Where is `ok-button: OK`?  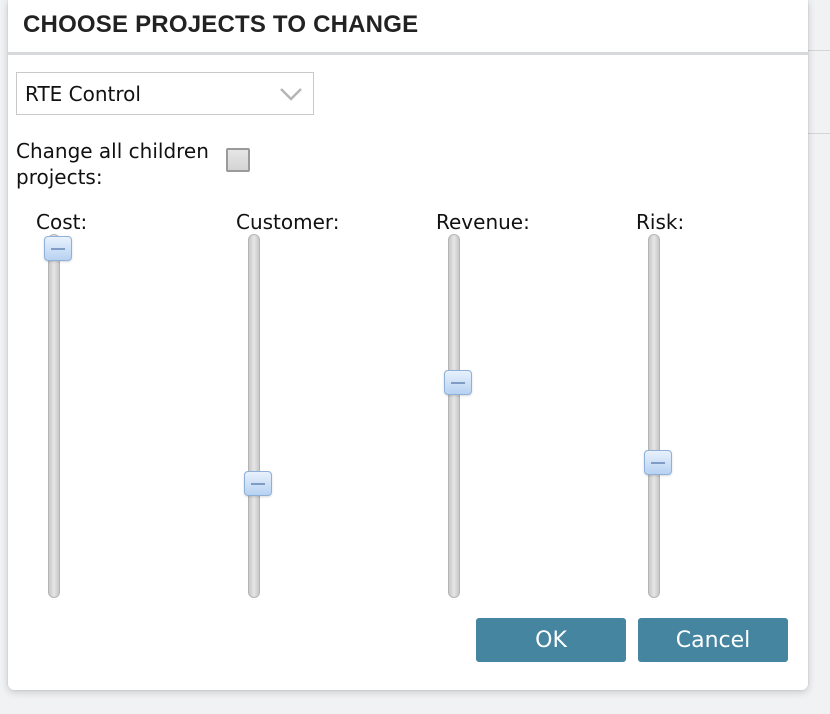
ok-button: OK is located at coordinates (551, 640).